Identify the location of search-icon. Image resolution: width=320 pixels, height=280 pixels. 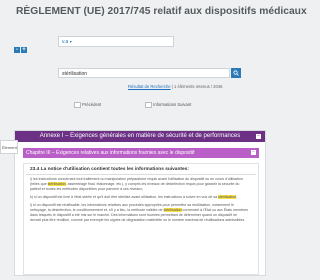
(236, 73).